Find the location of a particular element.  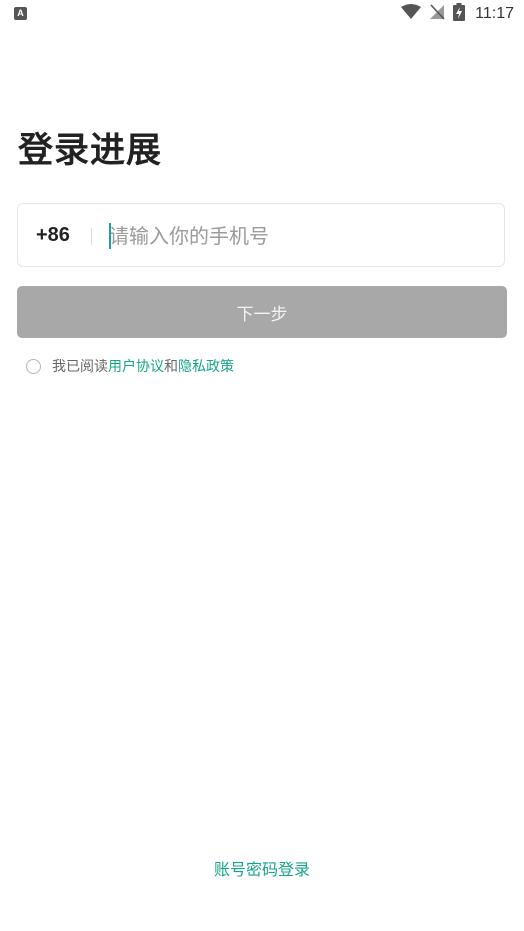

user-agreement-link: 用户协议 is located at coordinates (136, 366).